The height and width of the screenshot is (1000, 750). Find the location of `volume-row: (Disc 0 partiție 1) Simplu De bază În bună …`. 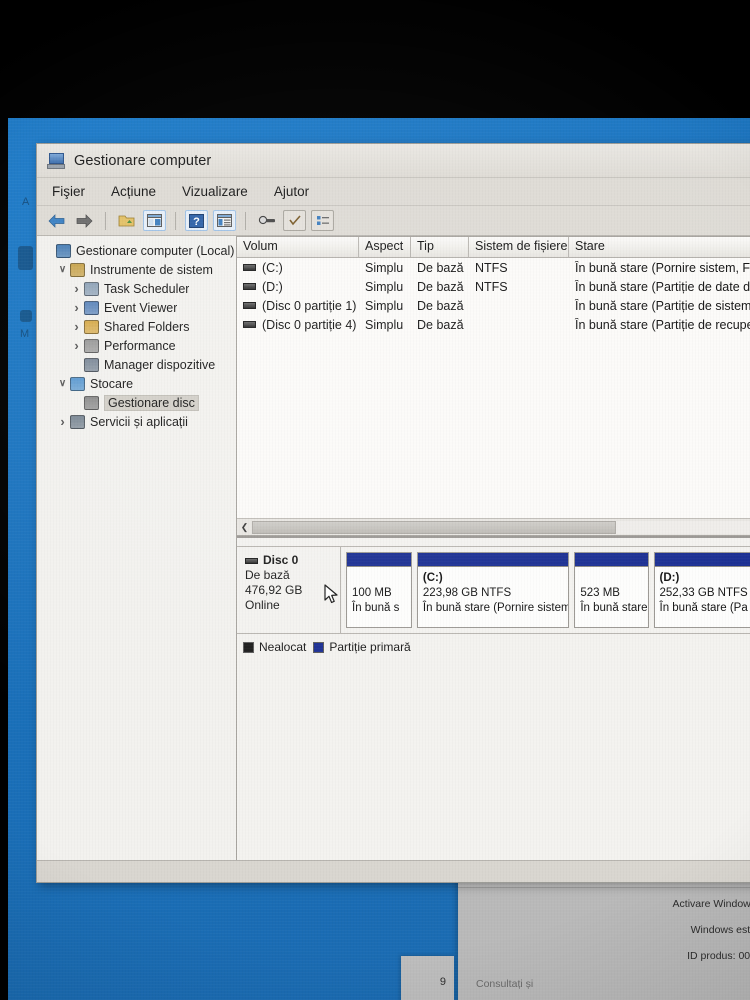

volume-row: (Disc 0 partiție 1) Simplu De bază În bună … is located at coordinates (493, 305).